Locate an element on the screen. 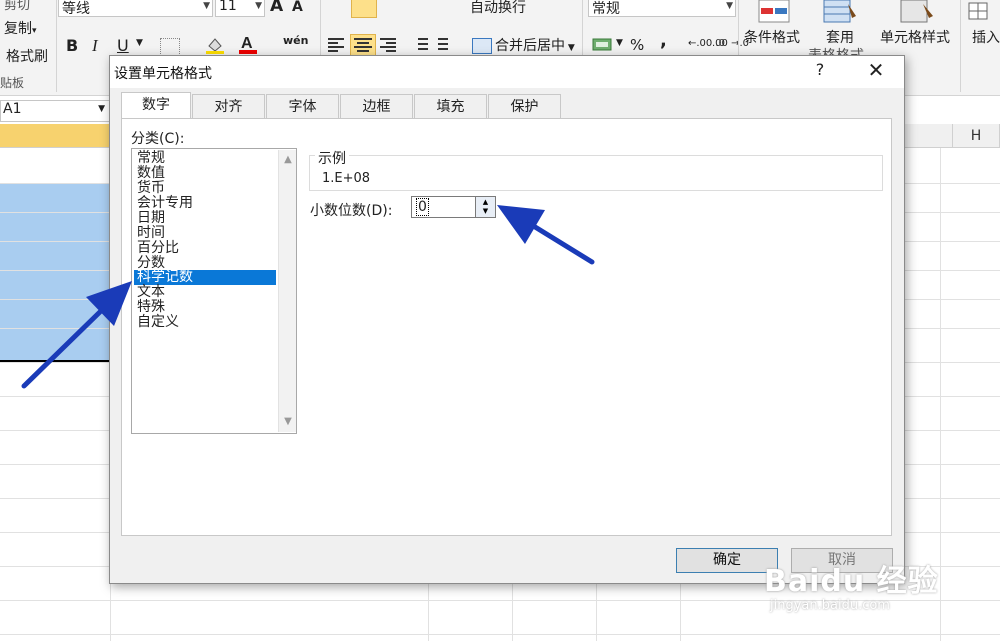 Image resolution: width=1000 pixels, height=641 pixels. category-item: 数值 is located at coordinates (205, 173).